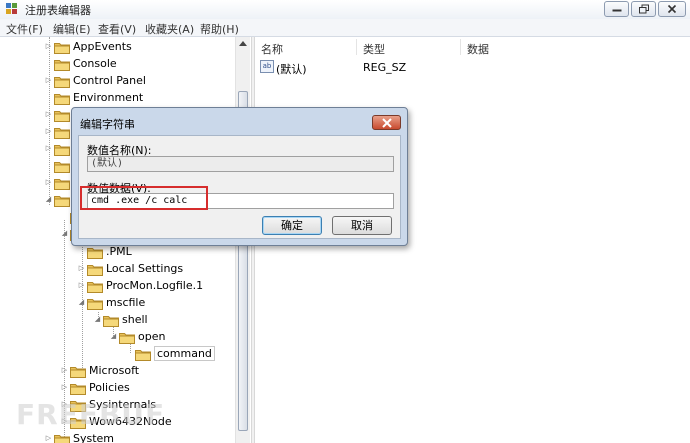 This screenshot has width=690, height=443. I want to click on minimize-button, so click(616, 9).